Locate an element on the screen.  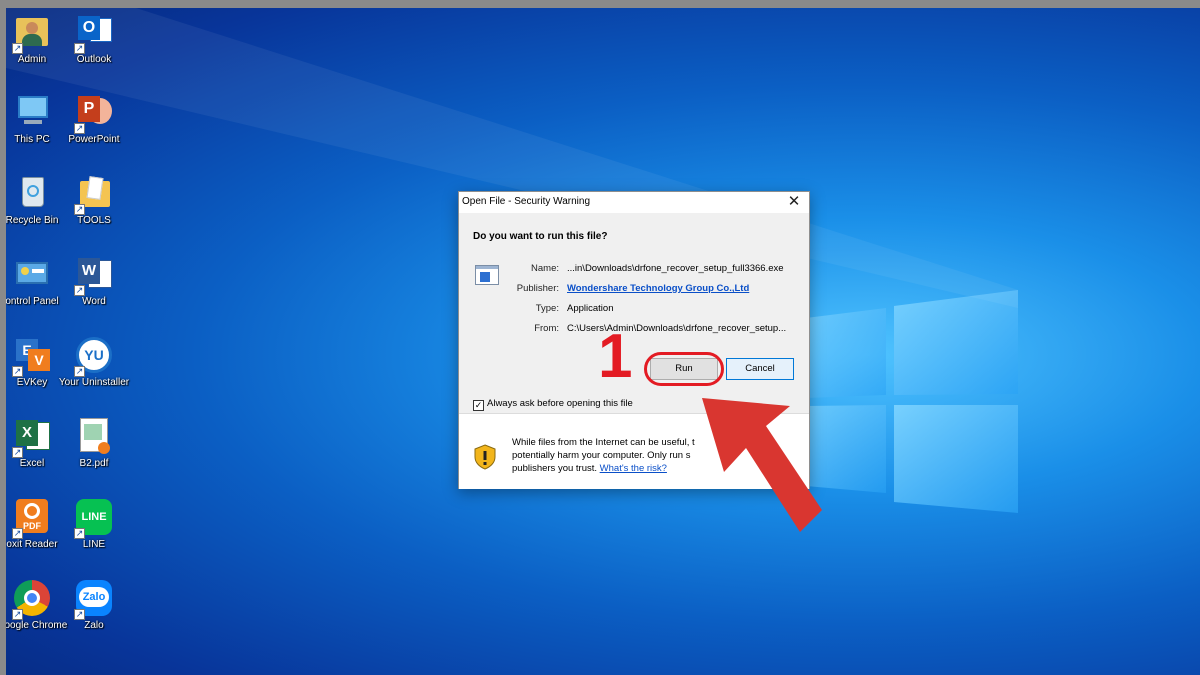
excel-icon: X ↗ is located at coordinates (32, 437).